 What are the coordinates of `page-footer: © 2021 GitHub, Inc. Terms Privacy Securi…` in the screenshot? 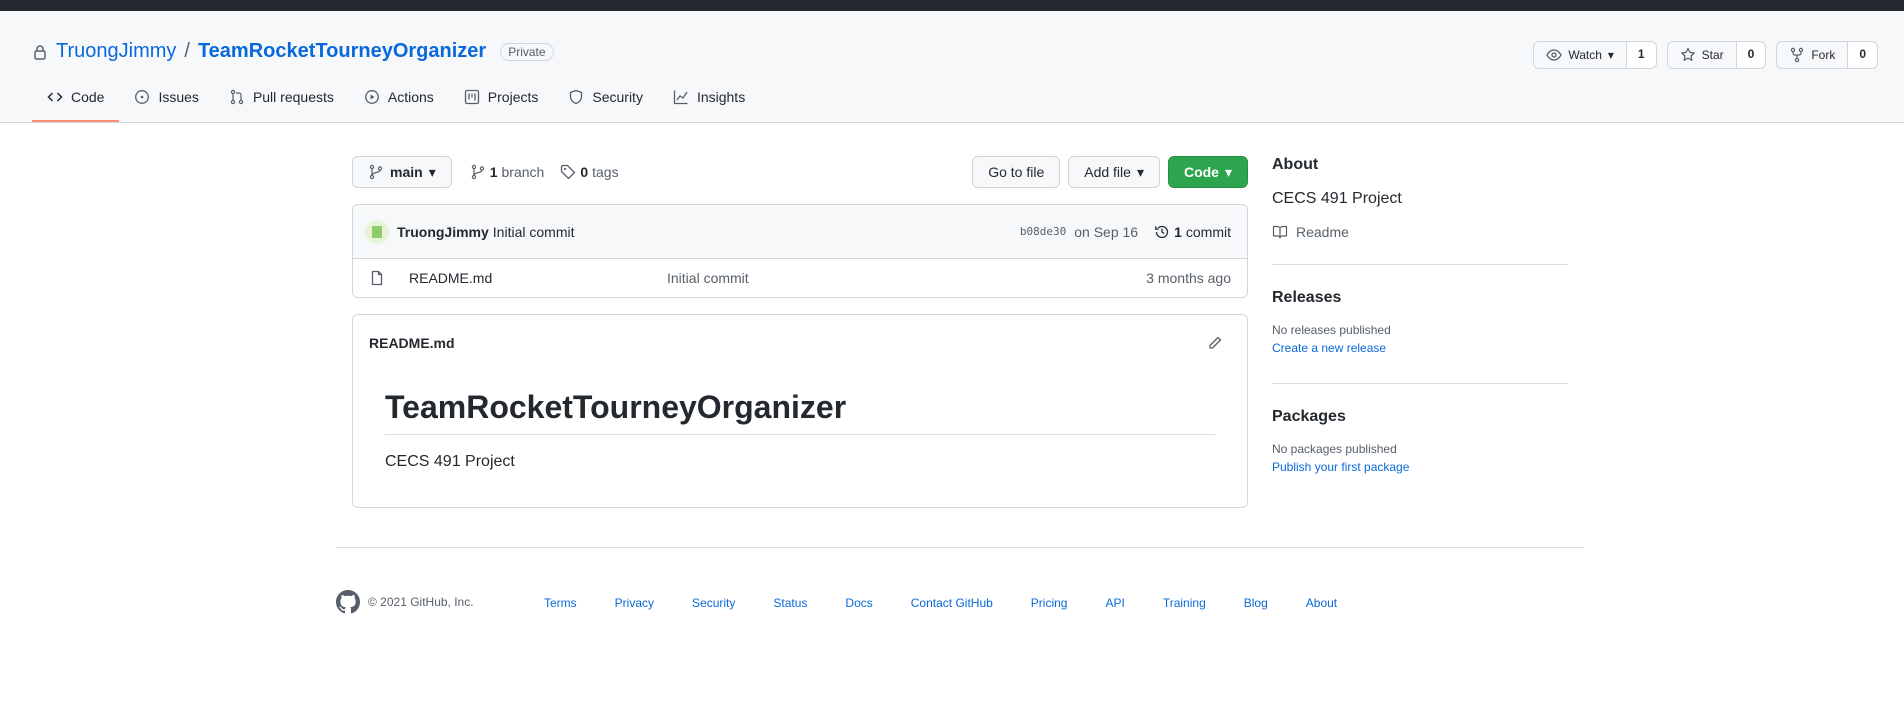 It's located at (960, 587).